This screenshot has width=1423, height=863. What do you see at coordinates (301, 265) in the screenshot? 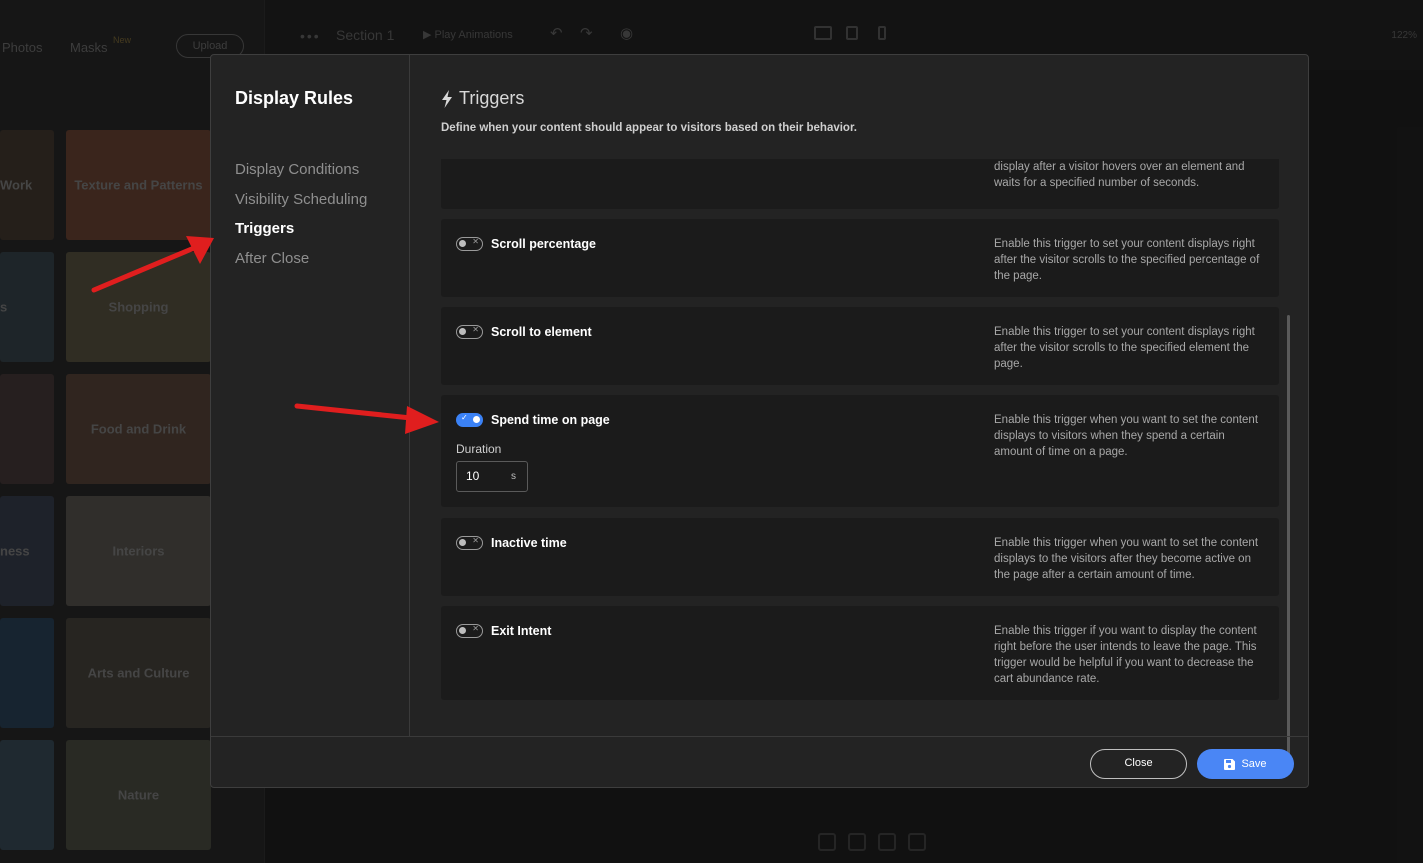
I see `sidebar-item-after-close: After Close` at bounding box center [301, 265].